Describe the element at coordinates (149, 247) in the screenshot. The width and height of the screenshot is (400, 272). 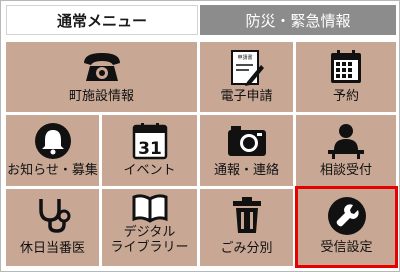
I see `tile-digital-library-label-line2: ライブラリー` at that location.